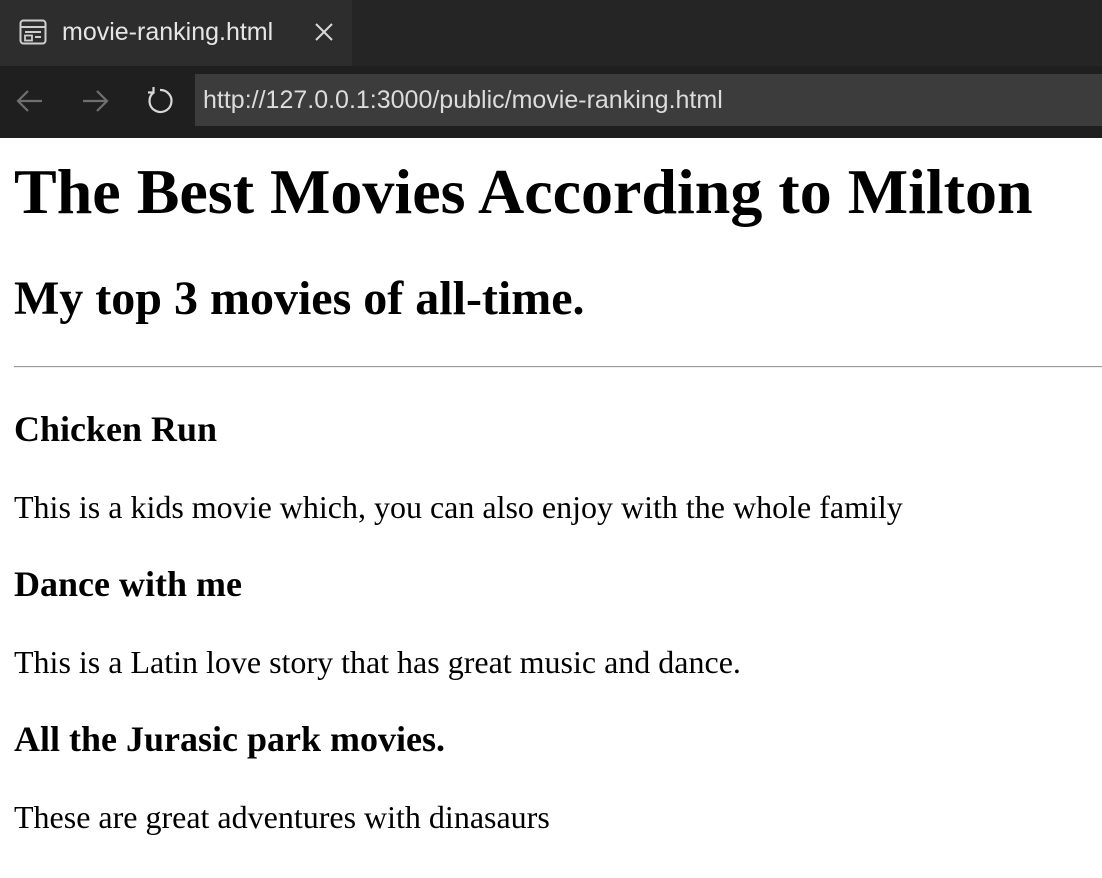 This screenshot has height=878, width=1102. Describe the element at coordinates (168, 32) in the screenshot. I see `tab-title: movie-ranking.html` at that location.